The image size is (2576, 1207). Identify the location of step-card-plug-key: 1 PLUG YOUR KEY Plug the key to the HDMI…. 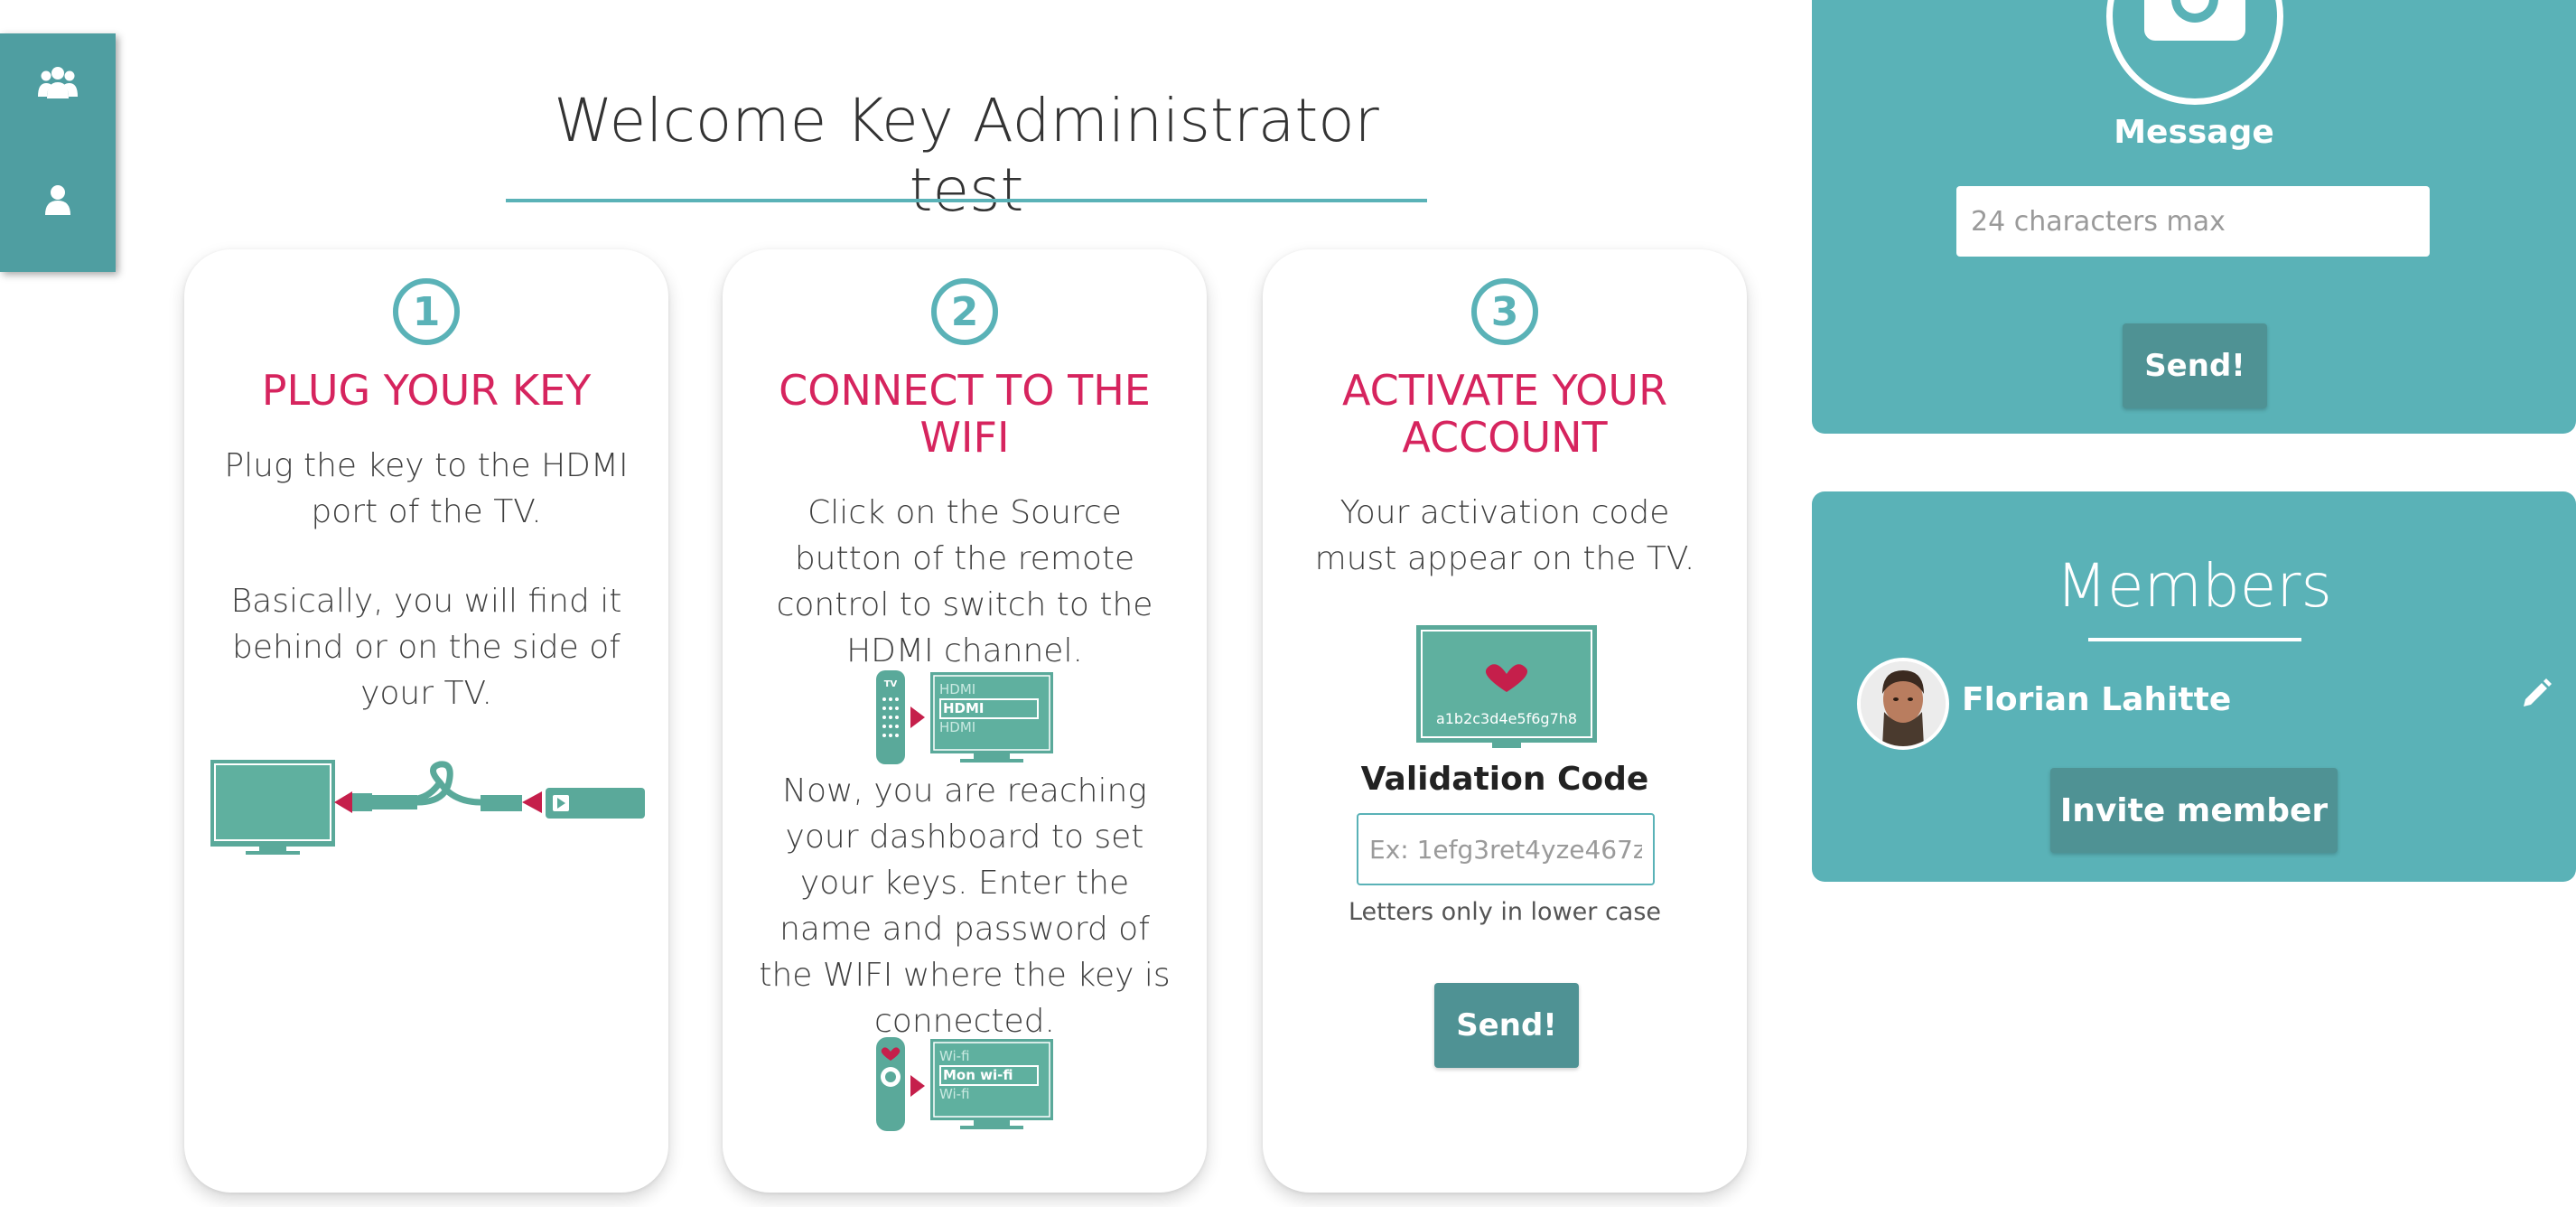
(426, 721).